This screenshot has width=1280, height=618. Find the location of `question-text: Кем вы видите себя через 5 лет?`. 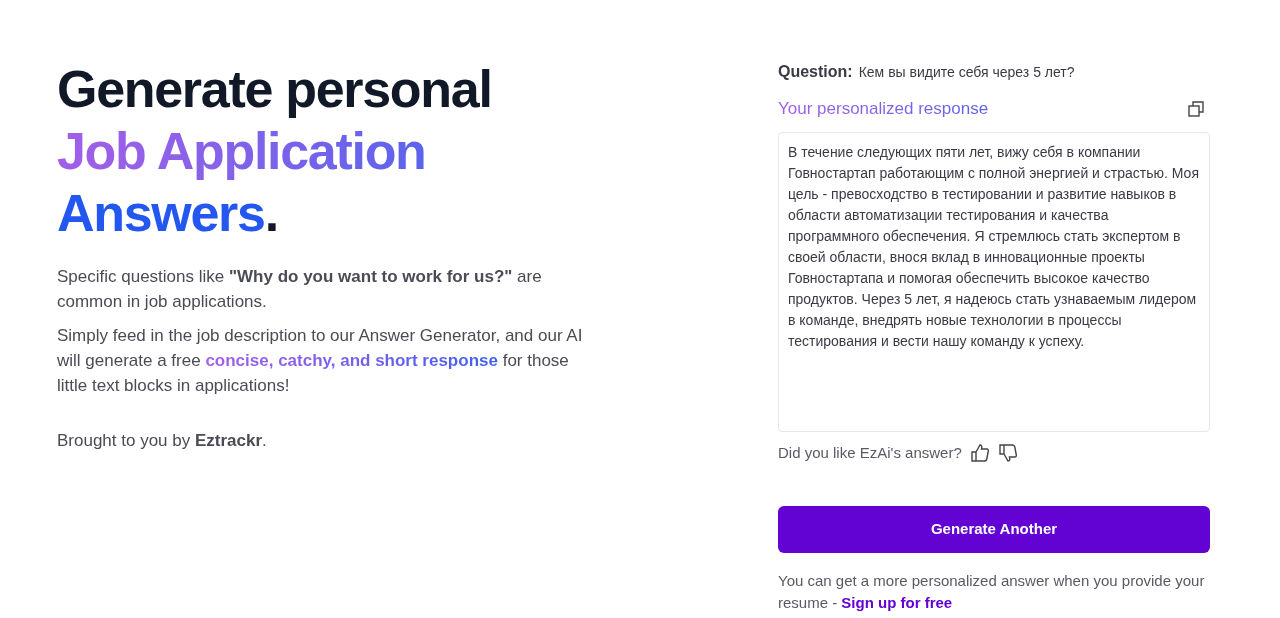

question-text: Кем вы видите себя через 5 лет? is located at coordinates (966, 72).